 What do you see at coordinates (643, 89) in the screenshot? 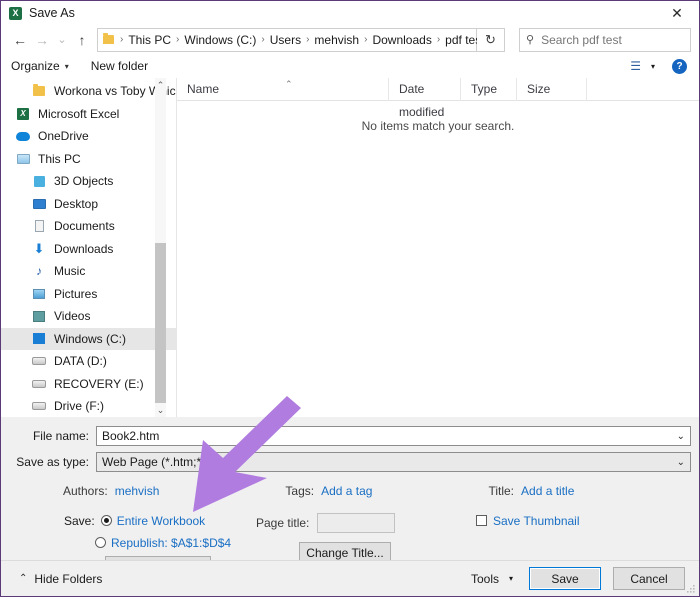
I see `column-header-spacer` at bounding box center [643, 89].